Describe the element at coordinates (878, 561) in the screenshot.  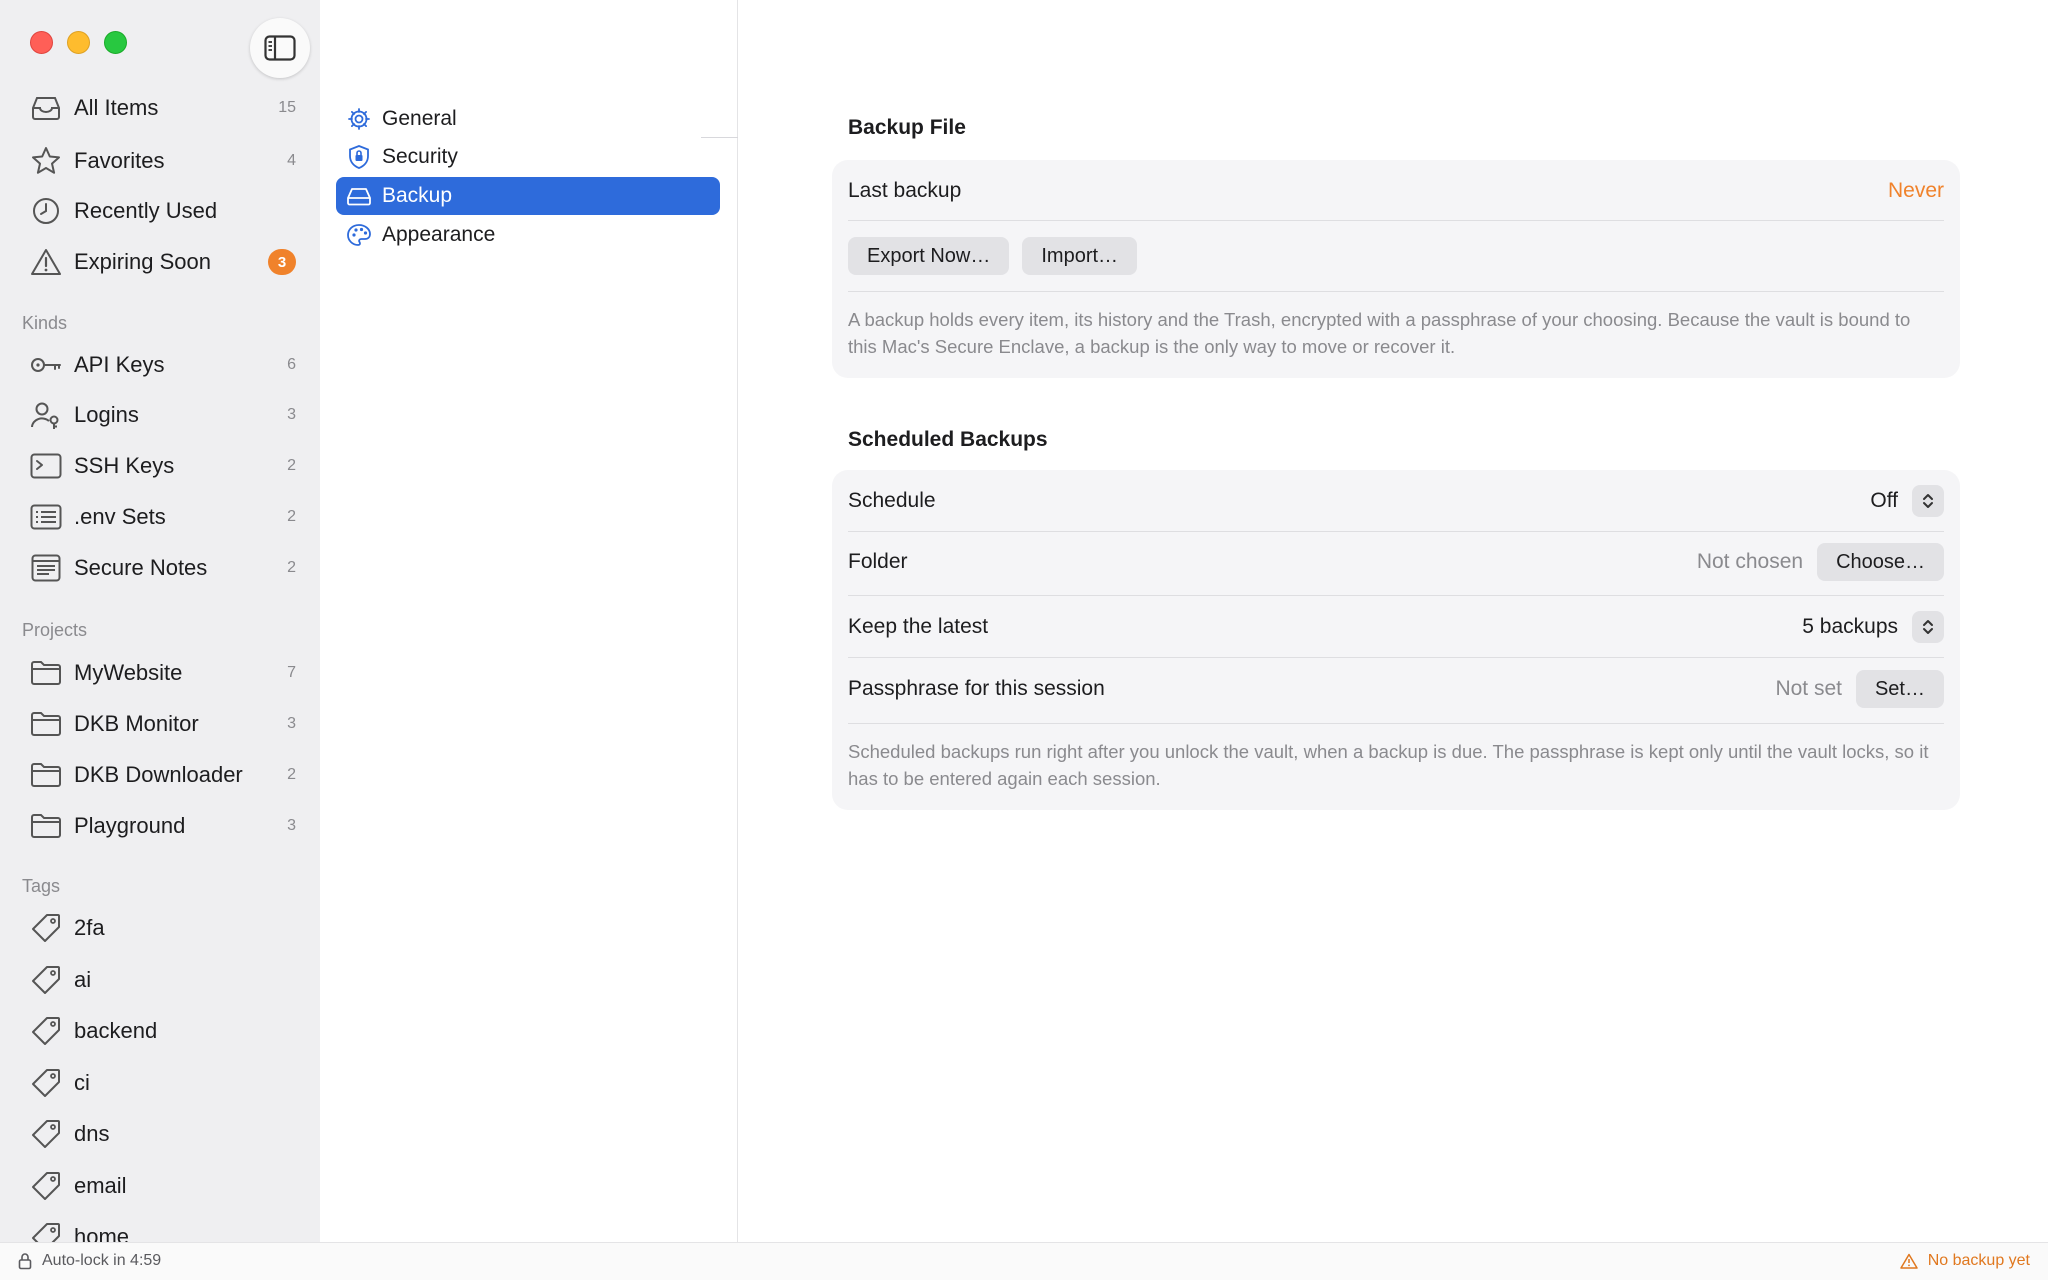
I see `folder-label: Folder` at that location.